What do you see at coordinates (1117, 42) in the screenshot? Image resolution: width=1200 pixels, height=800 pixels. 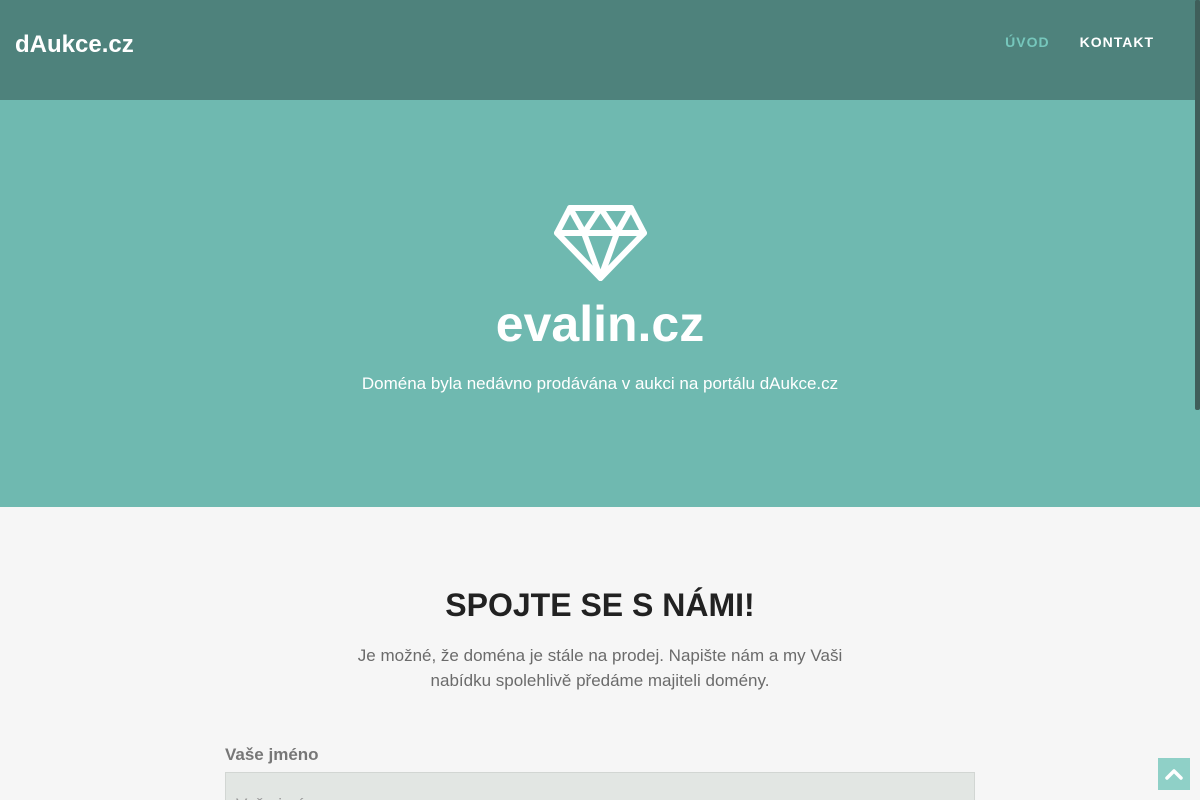 I see `nav-item-kontakt: KONTAKT` at bounding box center [1117, 42].